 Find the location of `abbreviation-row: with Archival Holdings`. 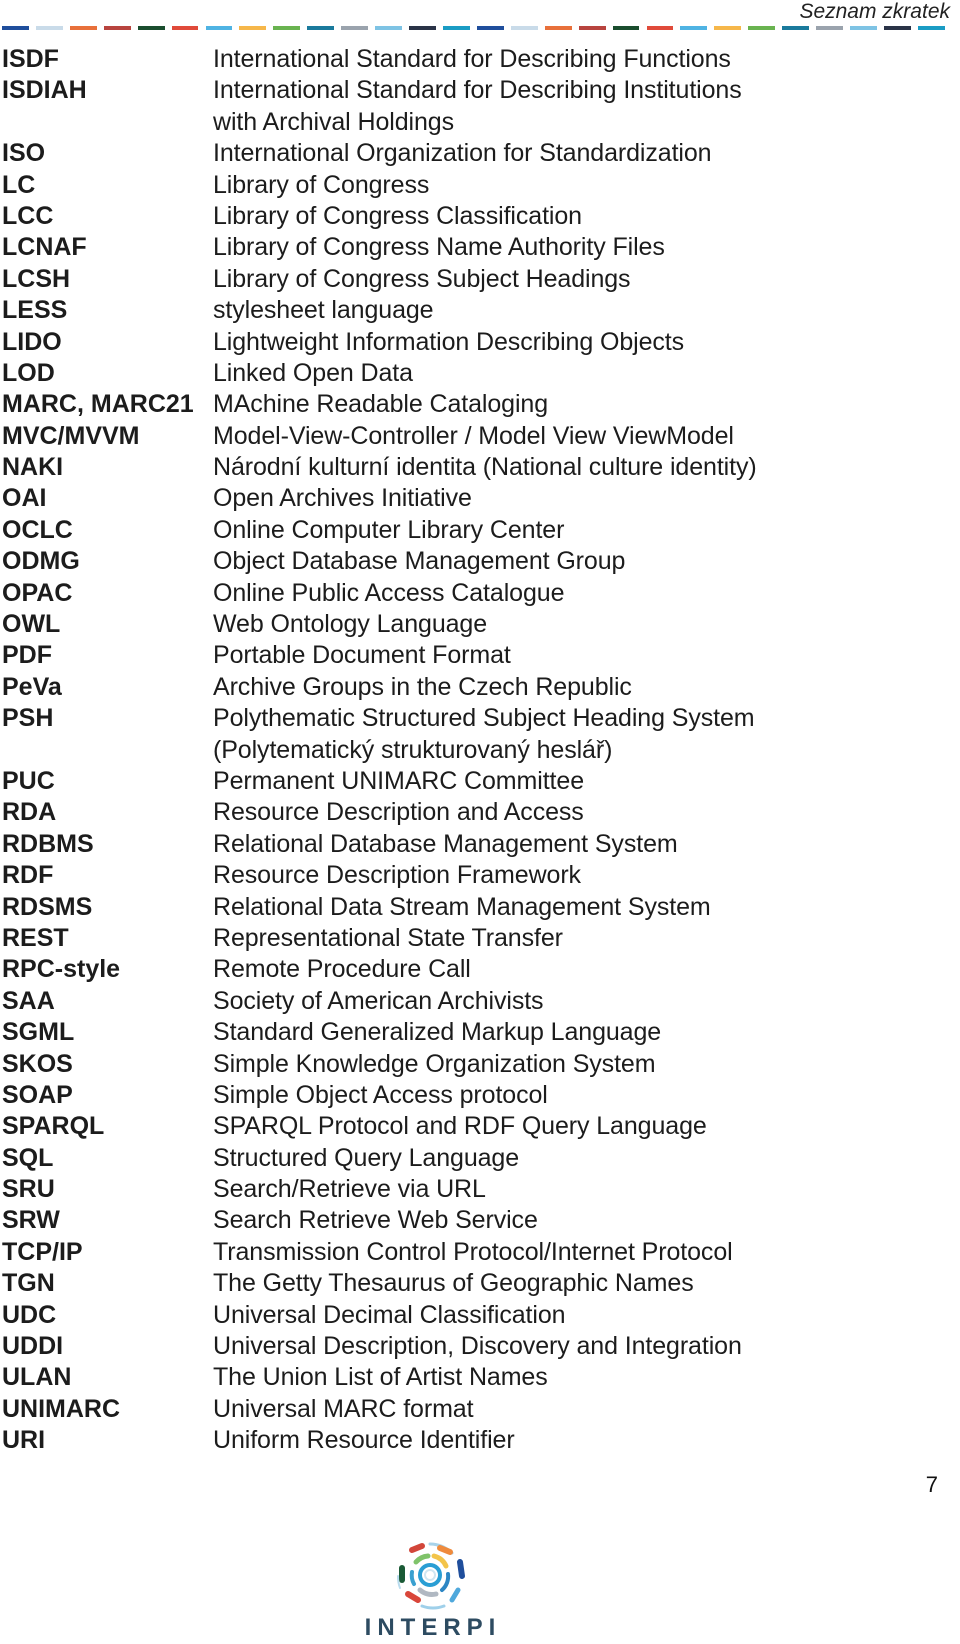

abbreviation-row: with Archival Holdings is located at coordinates (472, 122).